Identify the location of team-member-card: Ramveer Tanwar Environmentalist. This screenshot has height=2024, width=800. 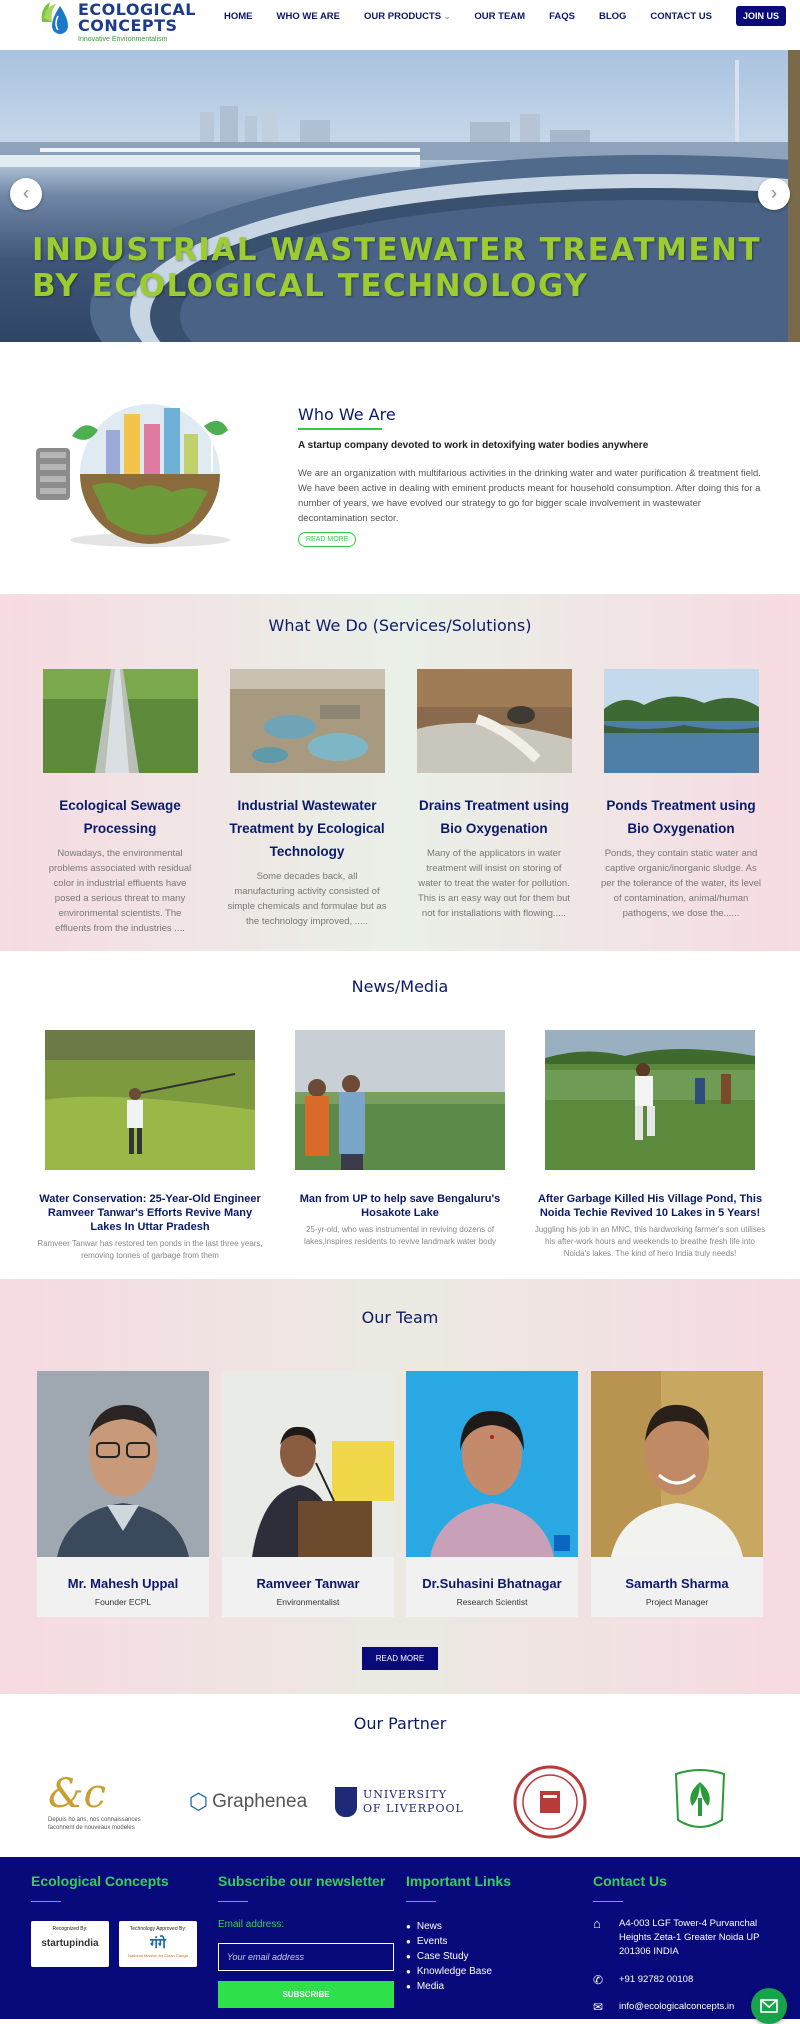
(308, 1494).